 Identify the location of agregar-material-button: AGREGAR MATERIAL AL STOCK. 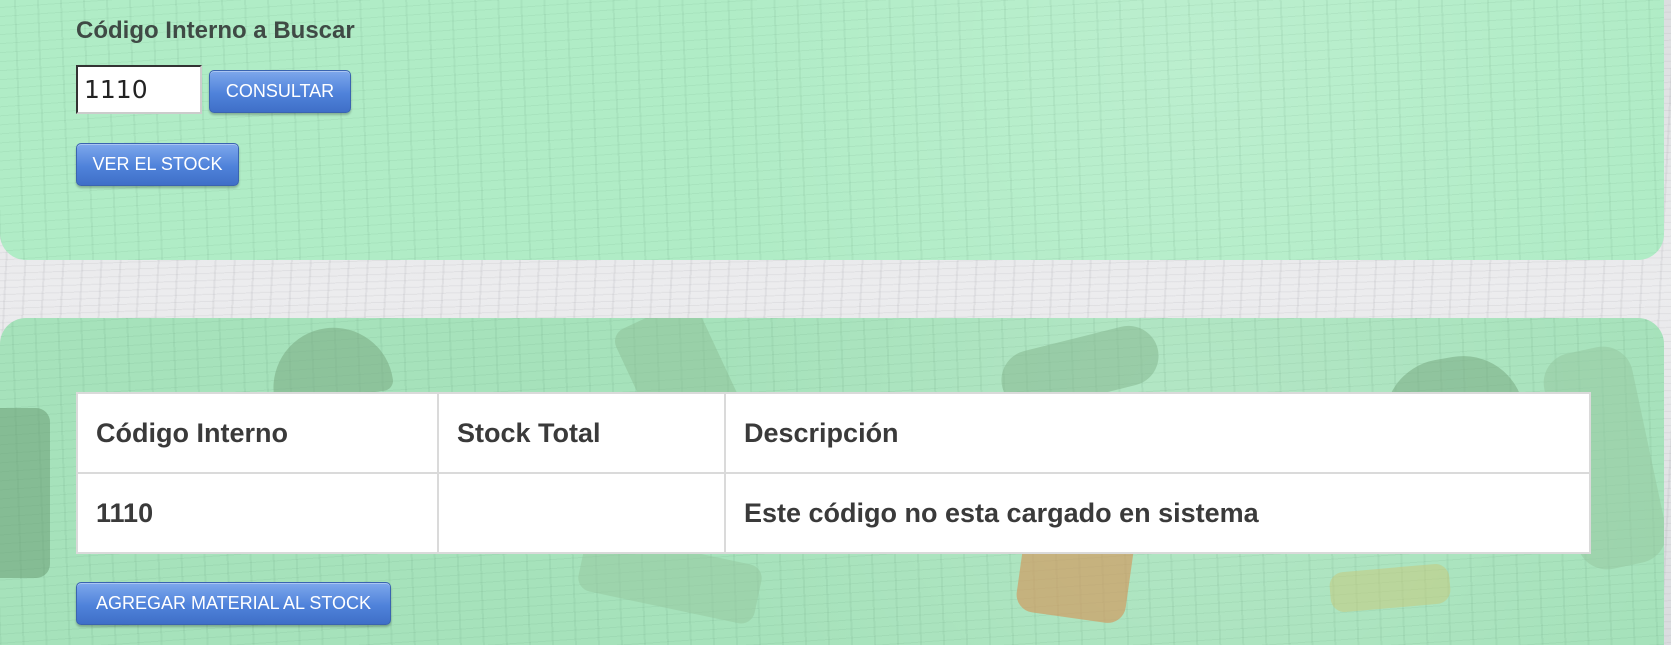
(233, 603).